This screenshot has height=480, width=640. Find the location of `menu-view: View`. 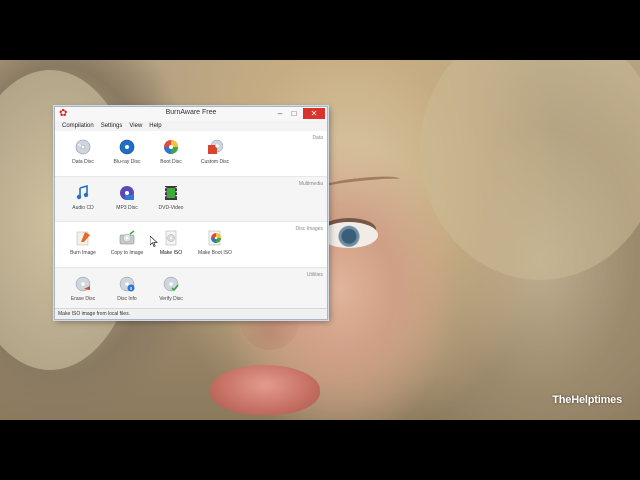

menu-view: View is located at coordinates (136, 126).